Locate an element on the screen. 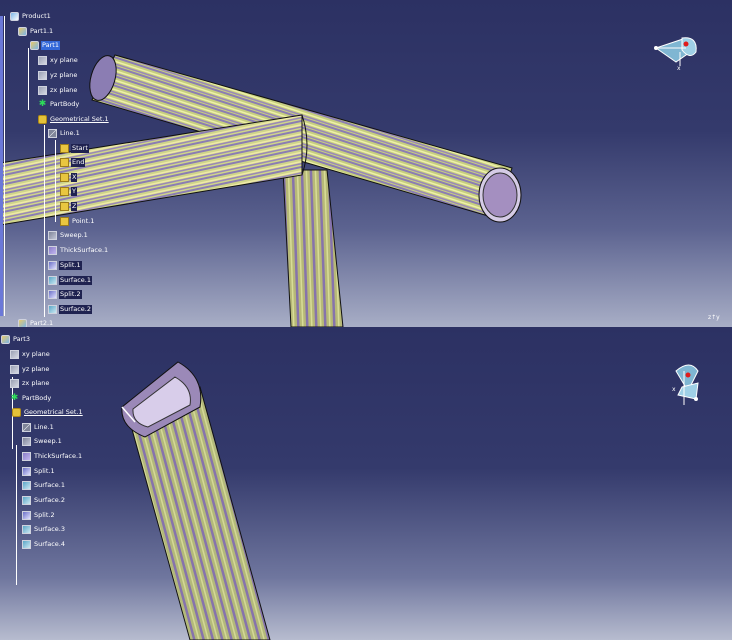  compass-axis-label: x is located at coordinates (679, 68).